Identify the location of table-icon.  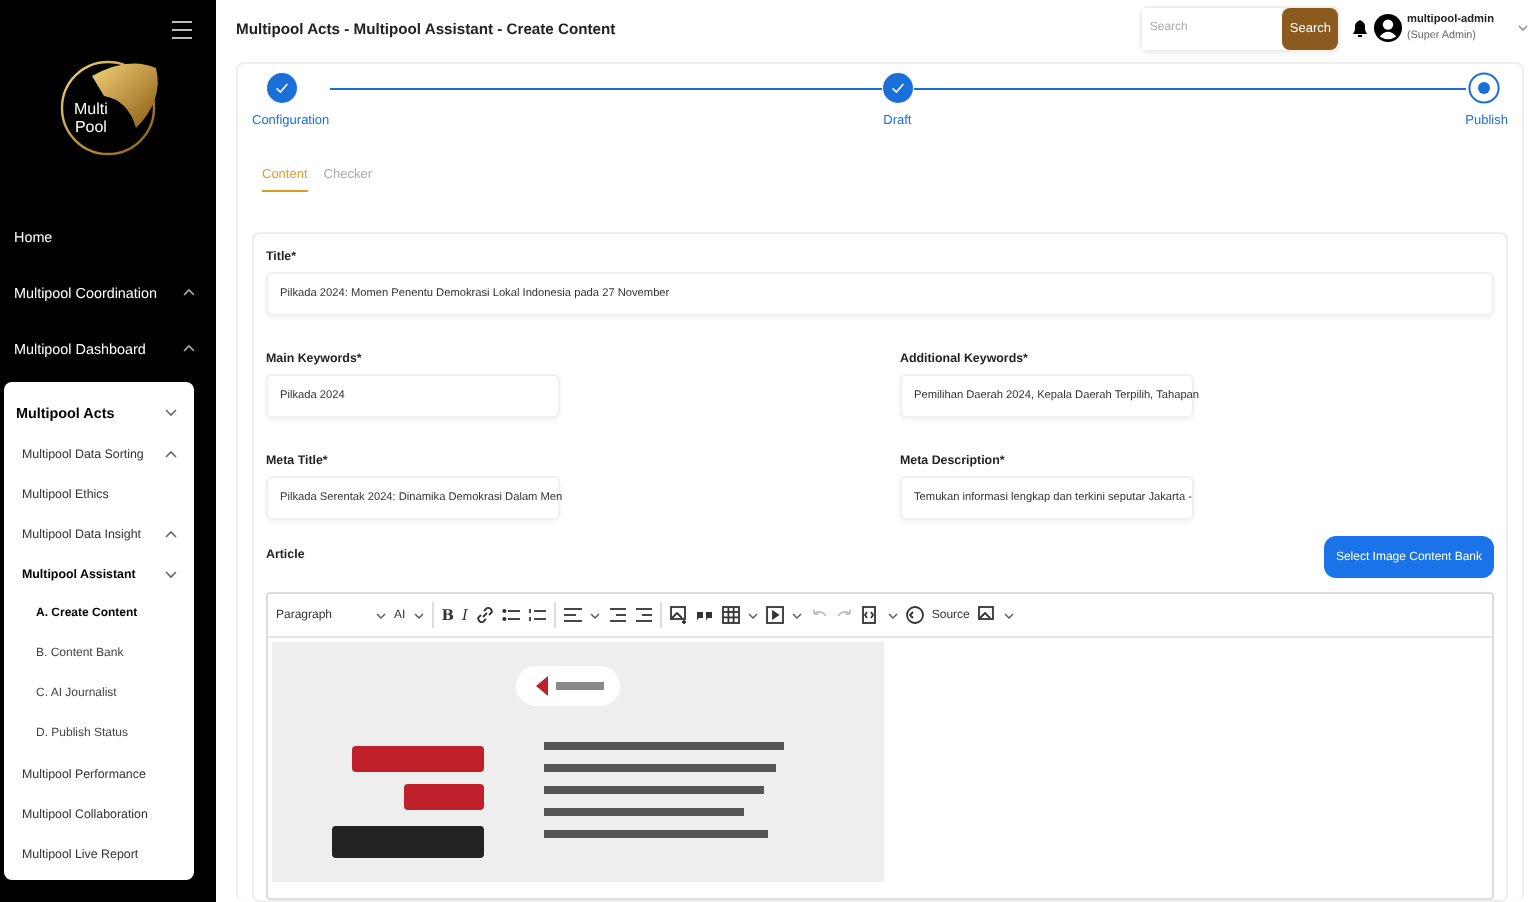
(730, 615).